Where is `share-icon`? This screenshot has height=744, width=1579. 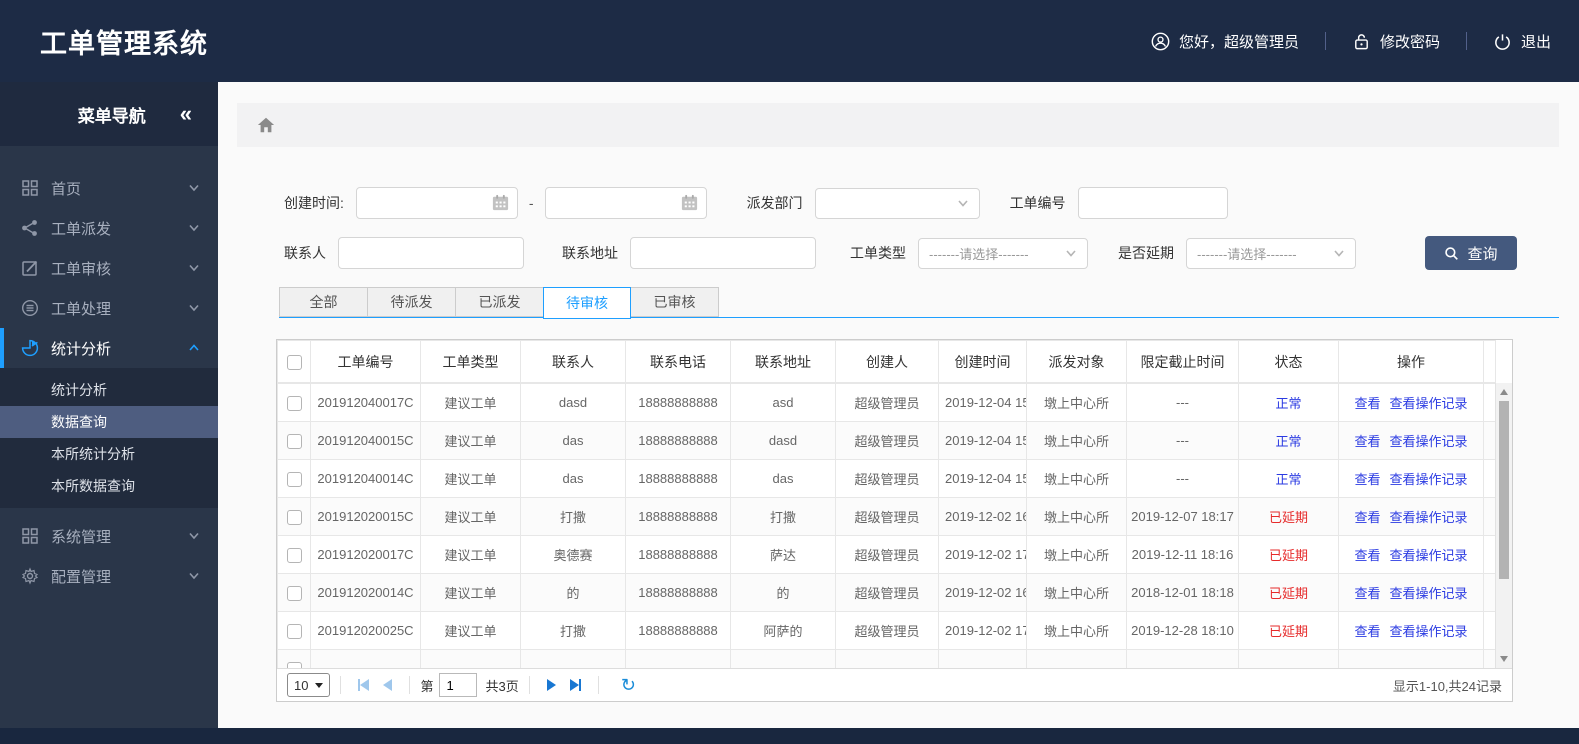 share-icon is located at coordinates (30, 228).